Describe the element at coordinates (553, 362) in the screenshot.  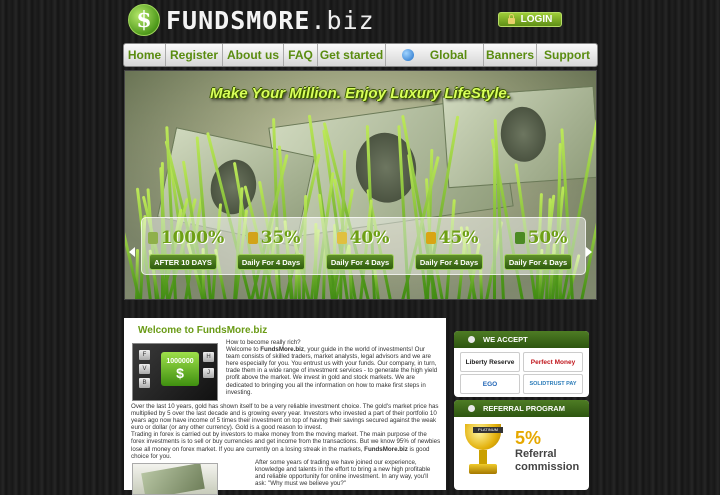
I see `perfect-money-logo: Perfect Money` at that location.